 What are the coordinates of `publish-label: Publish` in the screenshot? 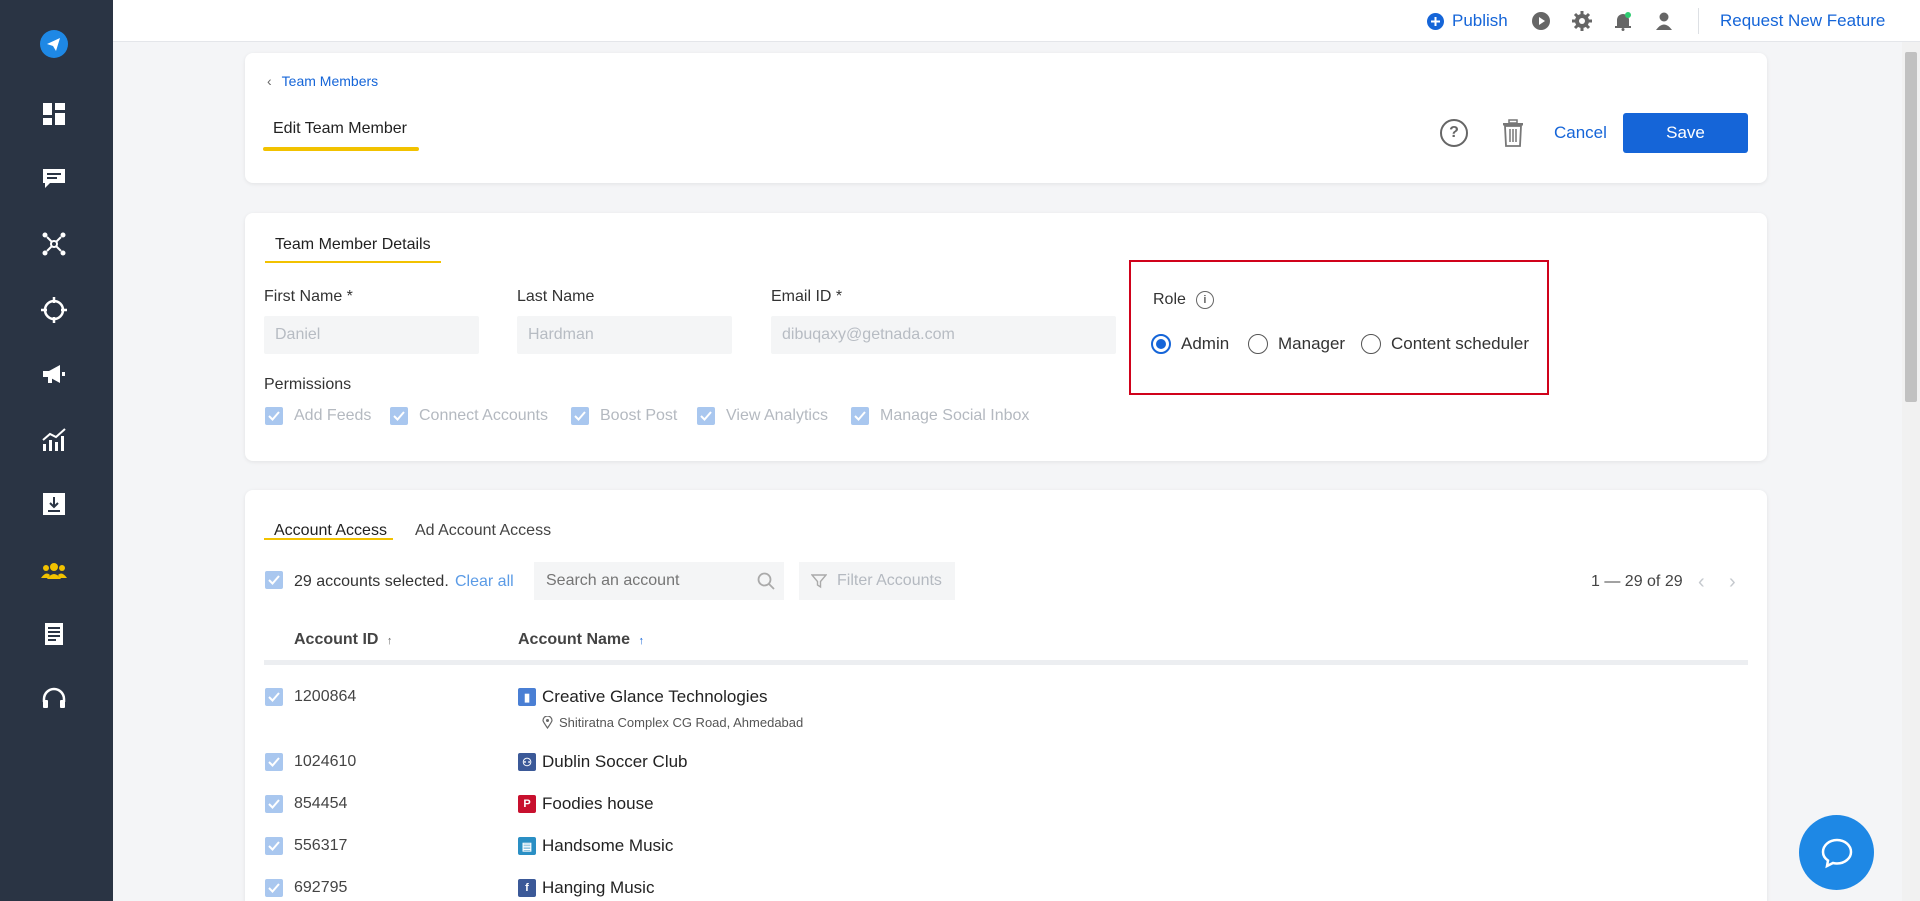 It's located at (1480, 20).